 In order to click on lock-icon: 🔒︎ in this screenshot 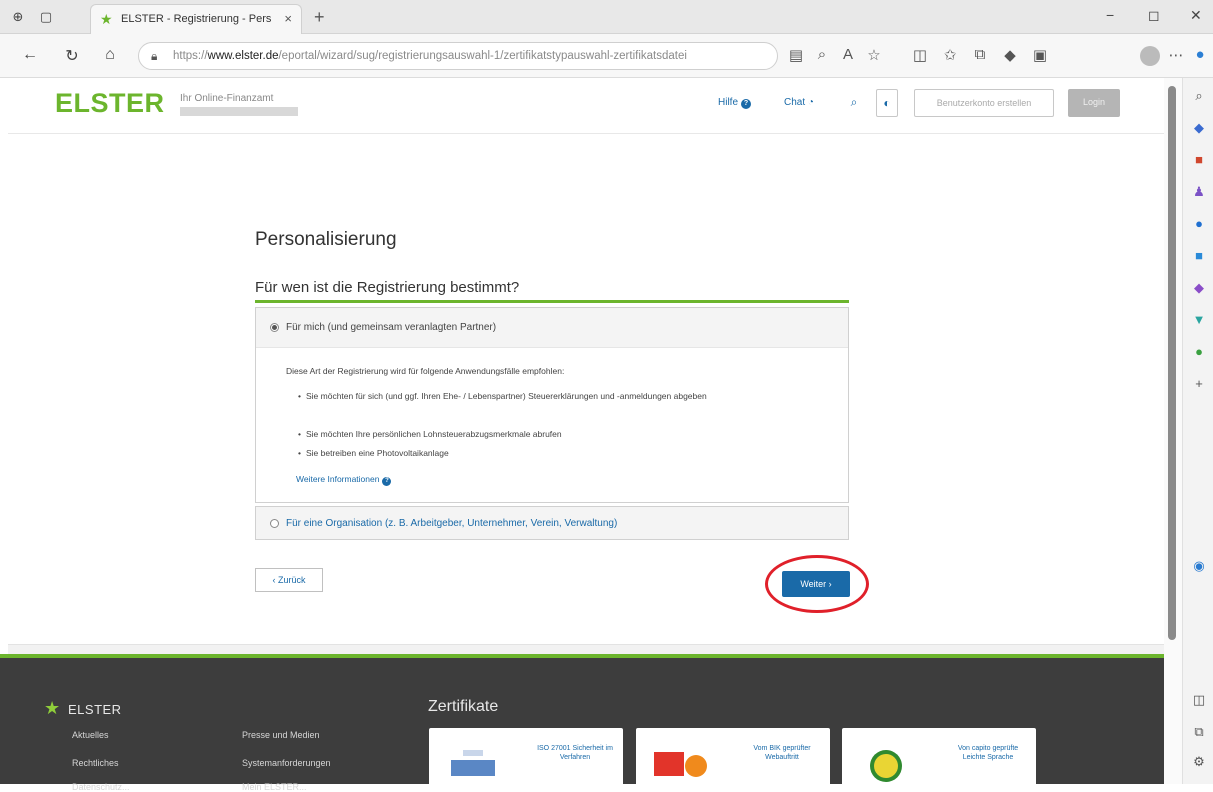, I will do `click(154, 56)`.